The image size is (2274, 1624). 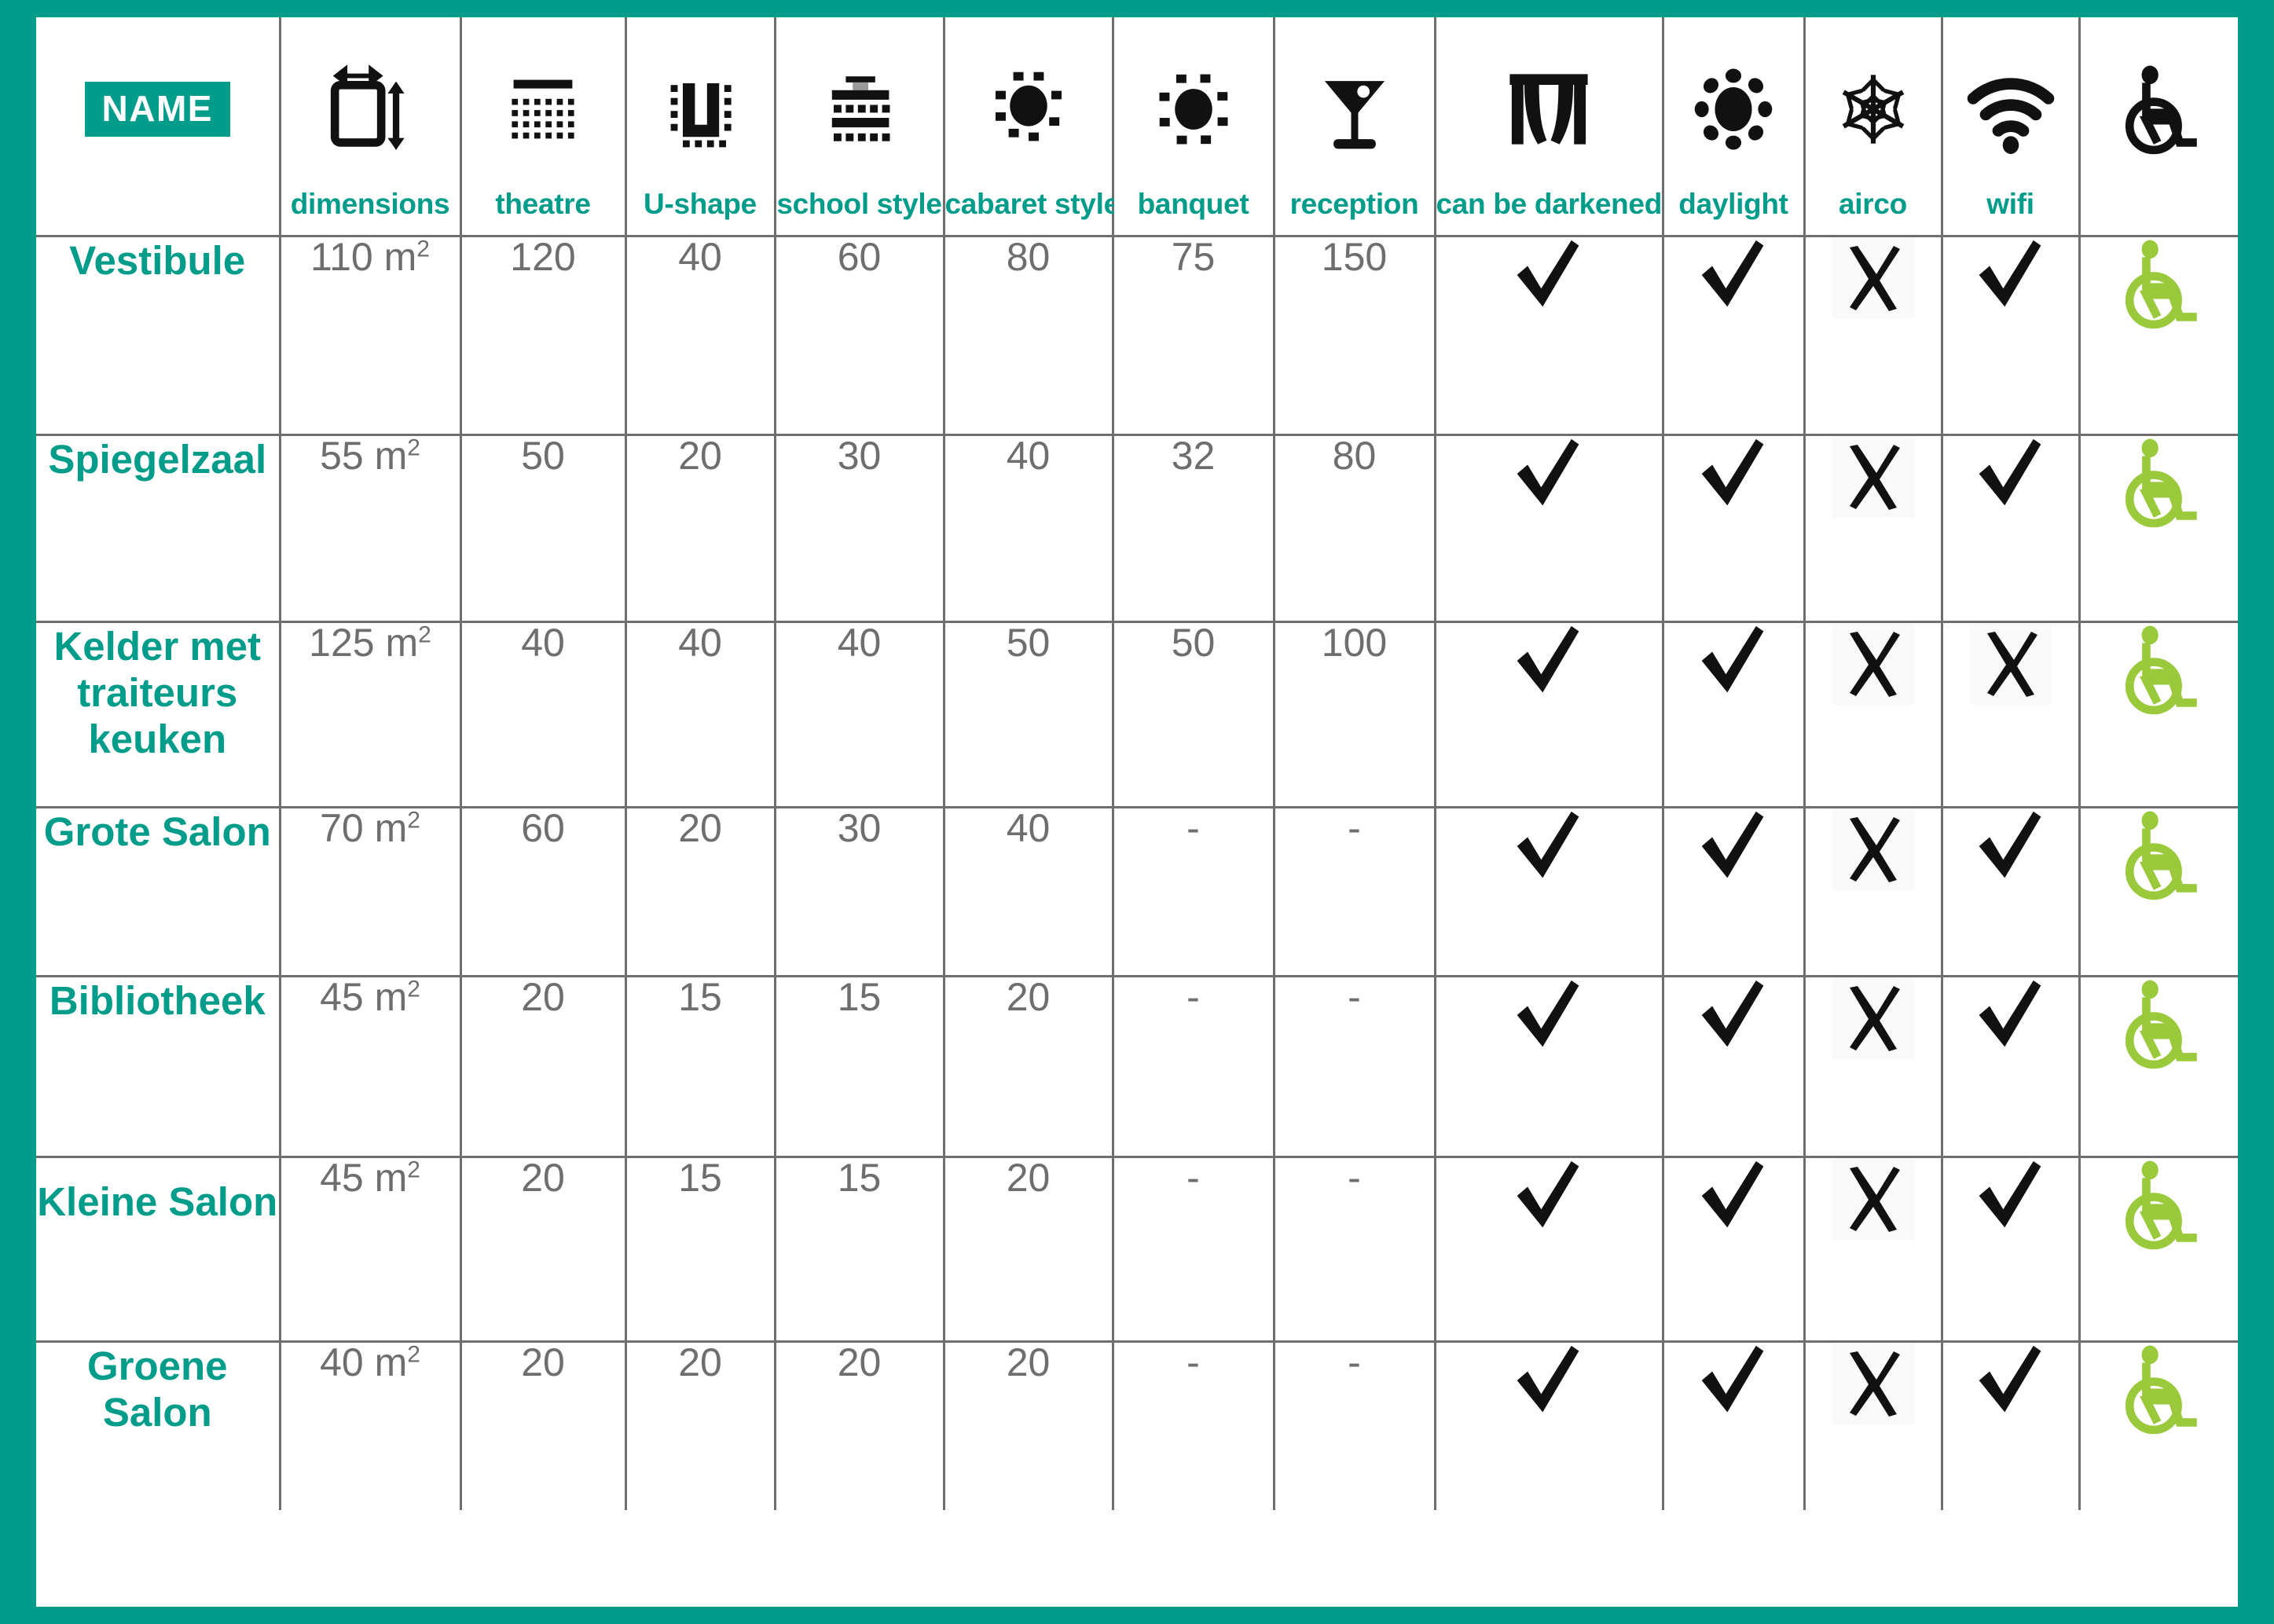 I want to click on capacity-cell-cabaret: 80, so click(x=1028, y=335).